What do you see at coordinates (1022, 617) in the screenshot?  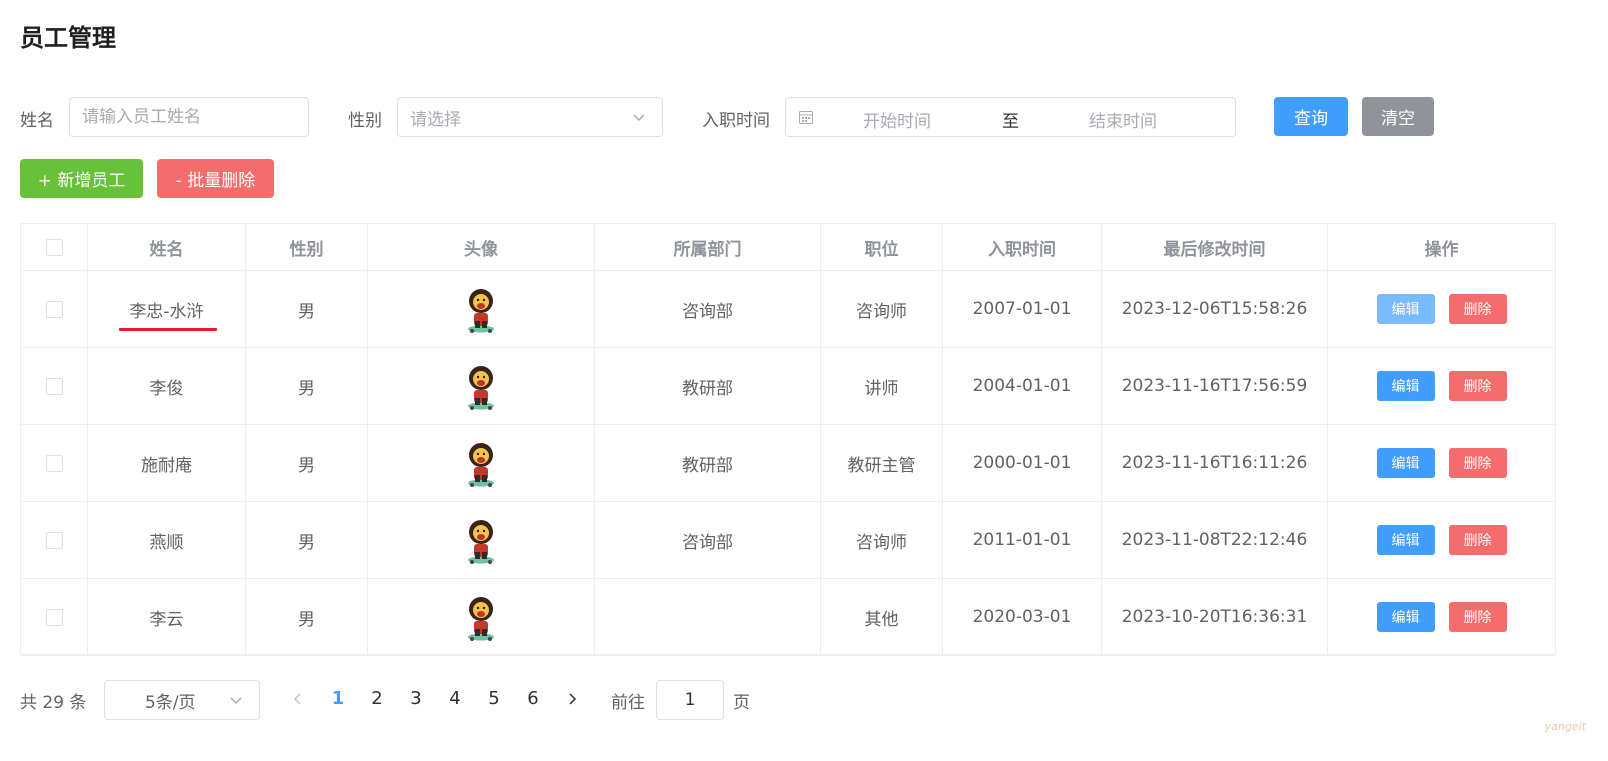 I see `cell-entry-date: 2020-03-01` at bounding box center [1022, 617].